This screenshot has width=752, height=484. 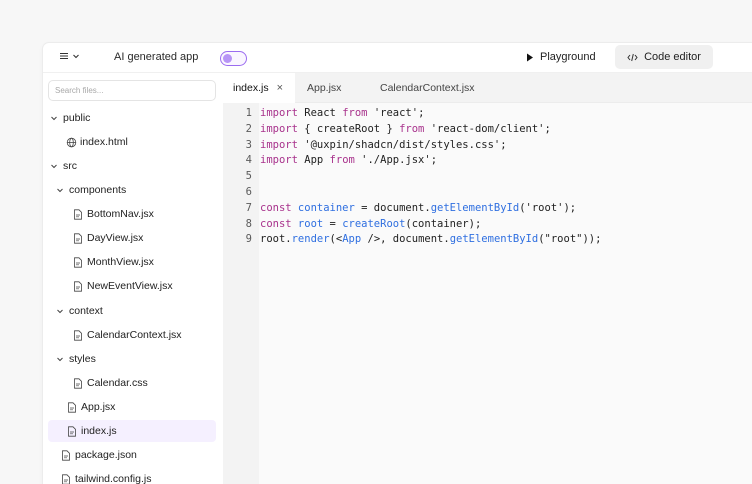 I want to click on code-line: 1 import React from 'react';, so click(x=324, y=113).